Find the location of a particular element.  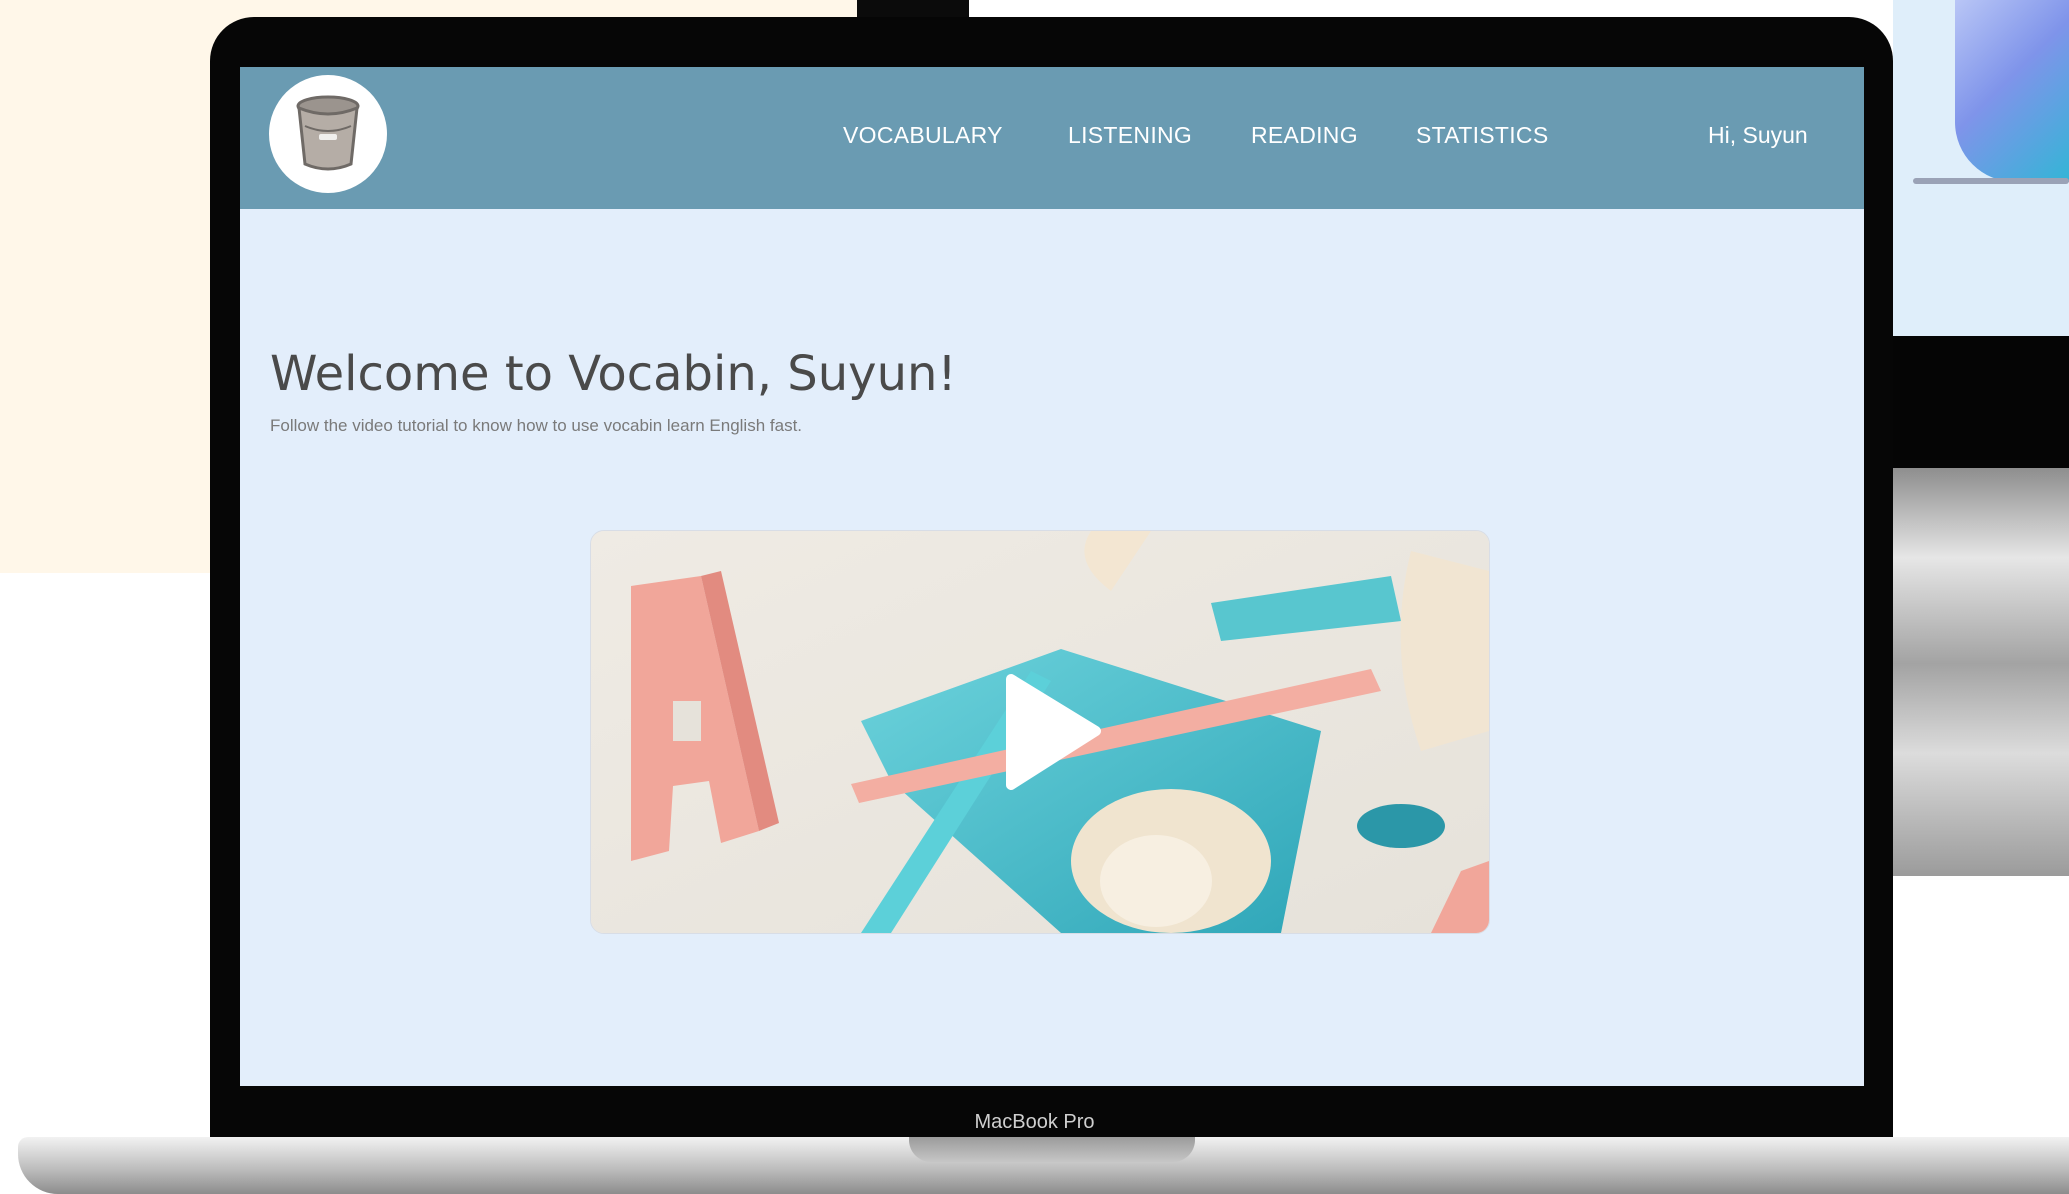

monitor-bezel is located at coordinates (1981, 402).